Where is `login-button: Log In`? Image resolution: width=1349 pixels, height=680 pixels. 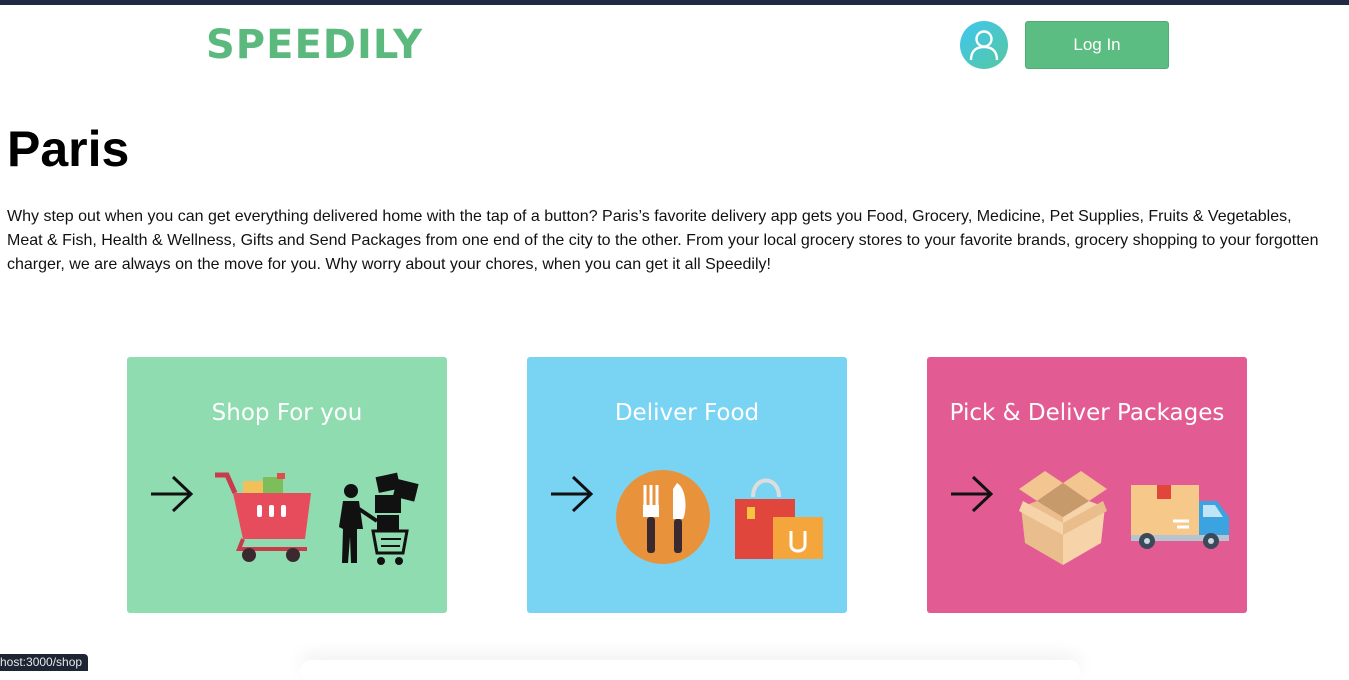 login-button: Log In is located at coordinates (1097, 45).